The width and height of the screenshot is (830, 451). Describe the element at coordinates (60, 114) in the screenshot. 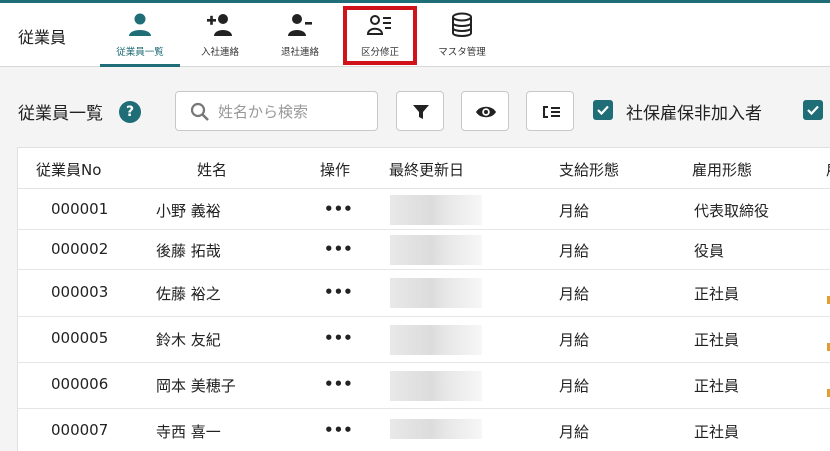

I see `page-title: 従業員一覧` at that location.